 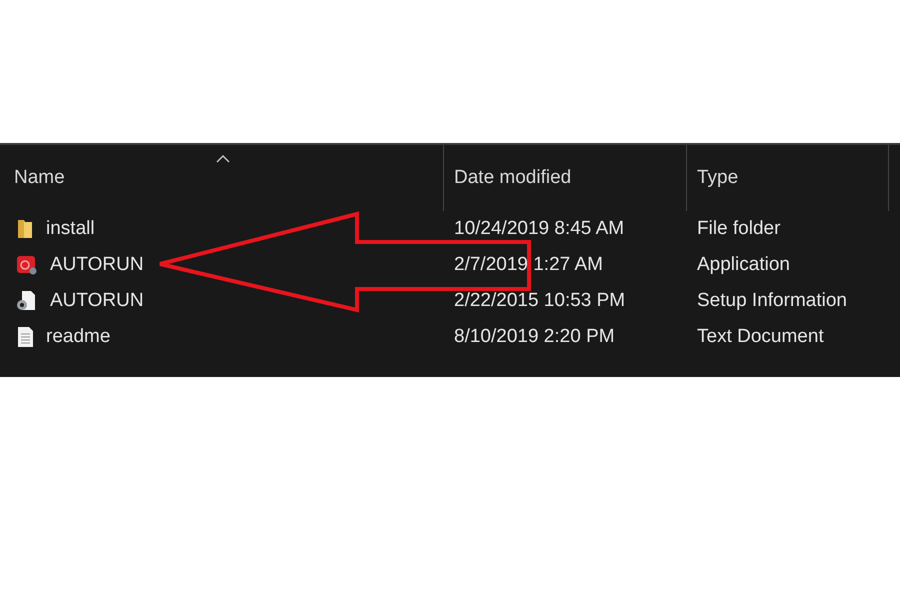 What do you see at coordinates (513, 178) in the screenshot?
I see `column-header: Date modified` at bounding box center [513, 178].